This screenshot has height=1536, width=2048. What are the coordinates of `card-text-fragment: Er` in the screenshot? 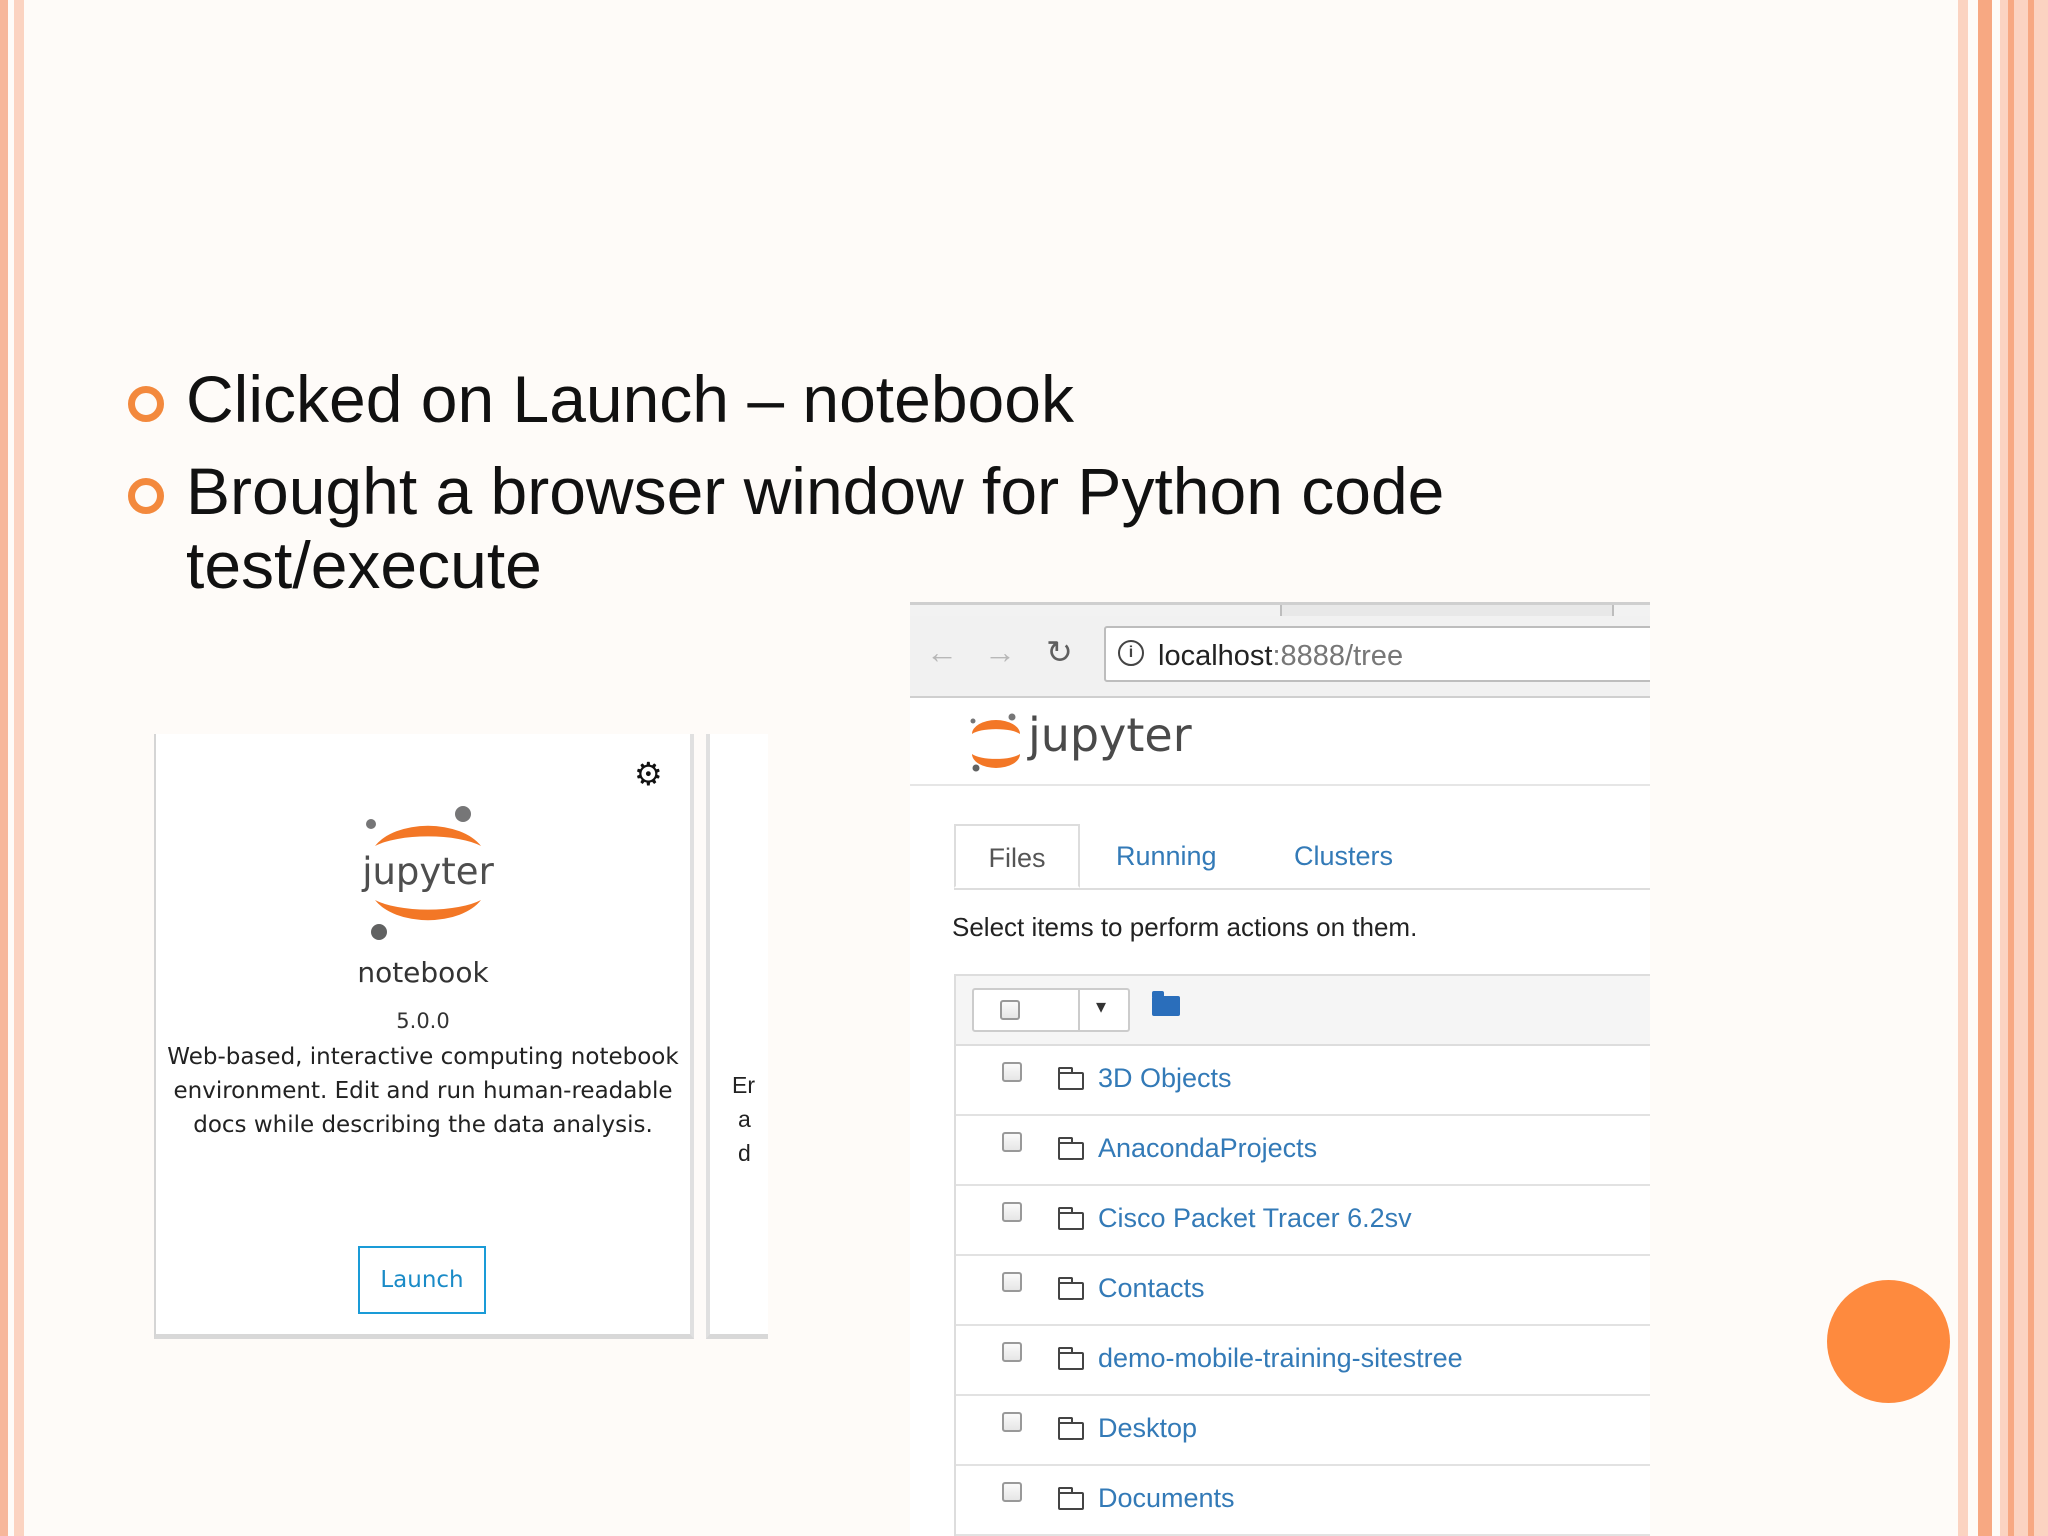 It's located at (743, 1085).